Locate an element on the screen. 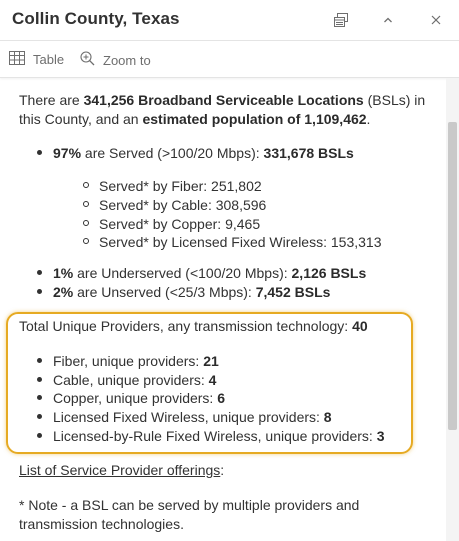  provider-item: Copper, unique providers: 6 is located at coordinates (131, 398).